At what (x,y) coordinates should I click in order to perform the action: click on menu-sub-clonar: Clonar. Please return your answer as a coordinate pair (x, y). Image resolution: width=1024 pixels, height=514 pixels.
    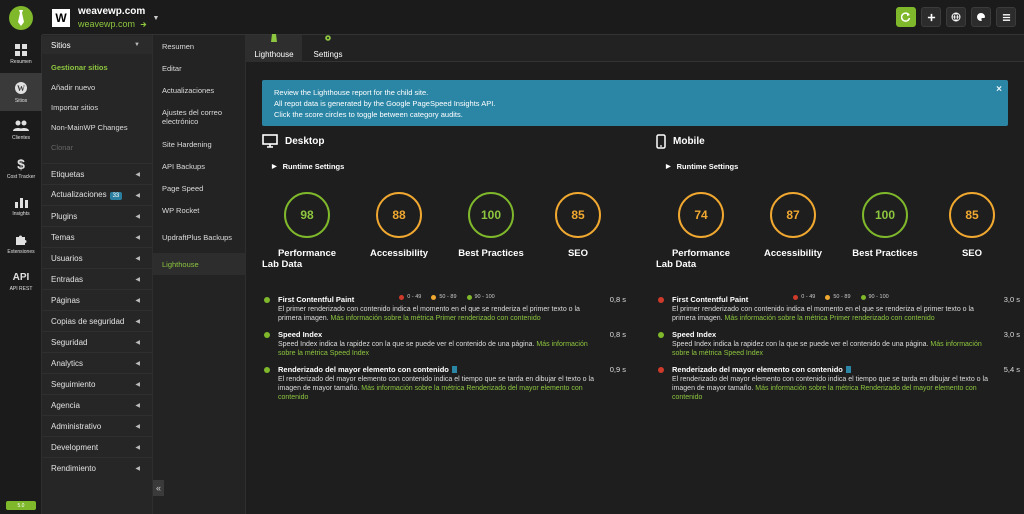
    Looking at the image, I should click on (62, 147).